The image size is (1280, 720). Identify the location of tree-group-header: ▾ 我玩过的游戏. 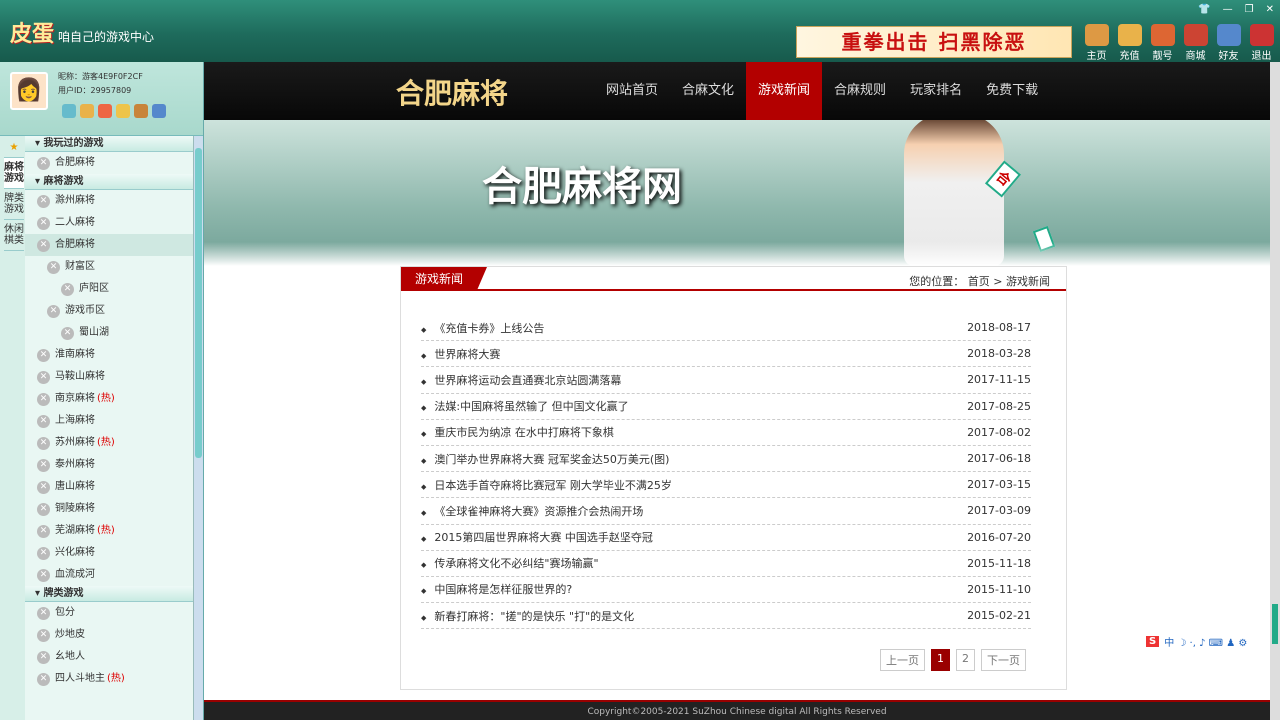
(109, 144).